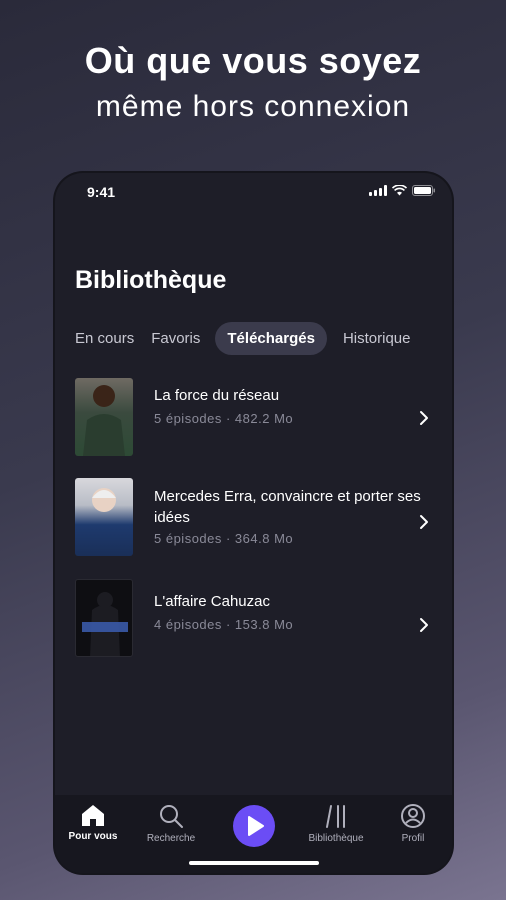 Image resolution: width=506 pixels, height=900 pixels. What do you see at coordinates (253, 60) in the screenshot?
I see `promo-title: Où que vous soyez` at bounding box center [253, 60].